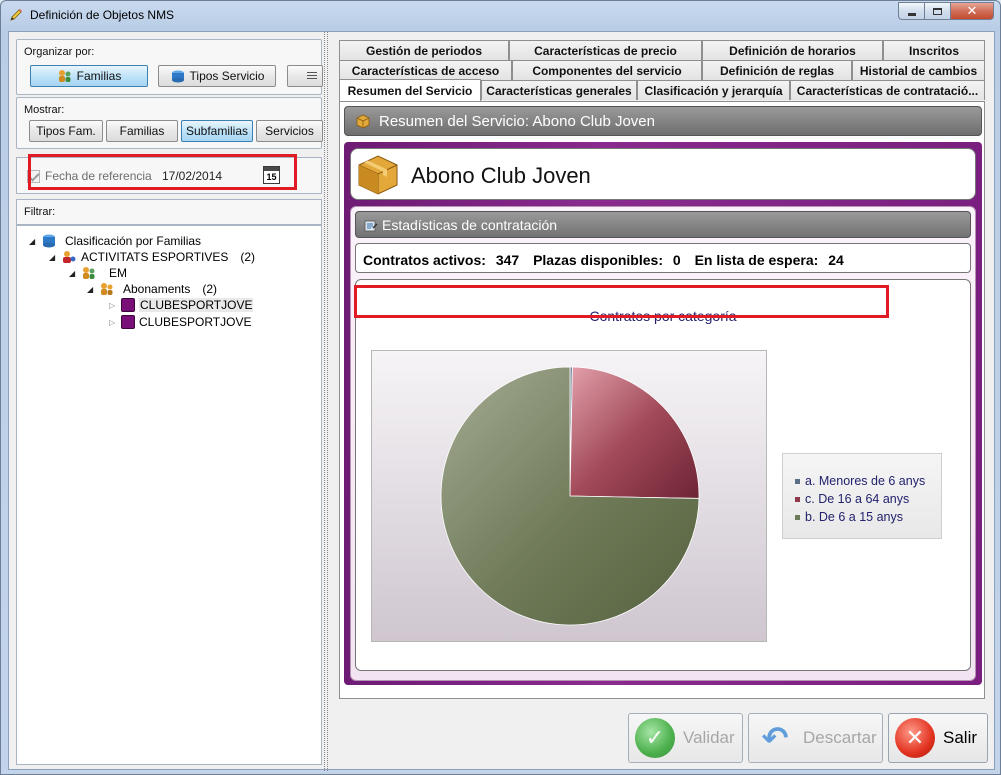  I want to click on tab-caracteristicas-generales: Características generales, so click(559, 90).